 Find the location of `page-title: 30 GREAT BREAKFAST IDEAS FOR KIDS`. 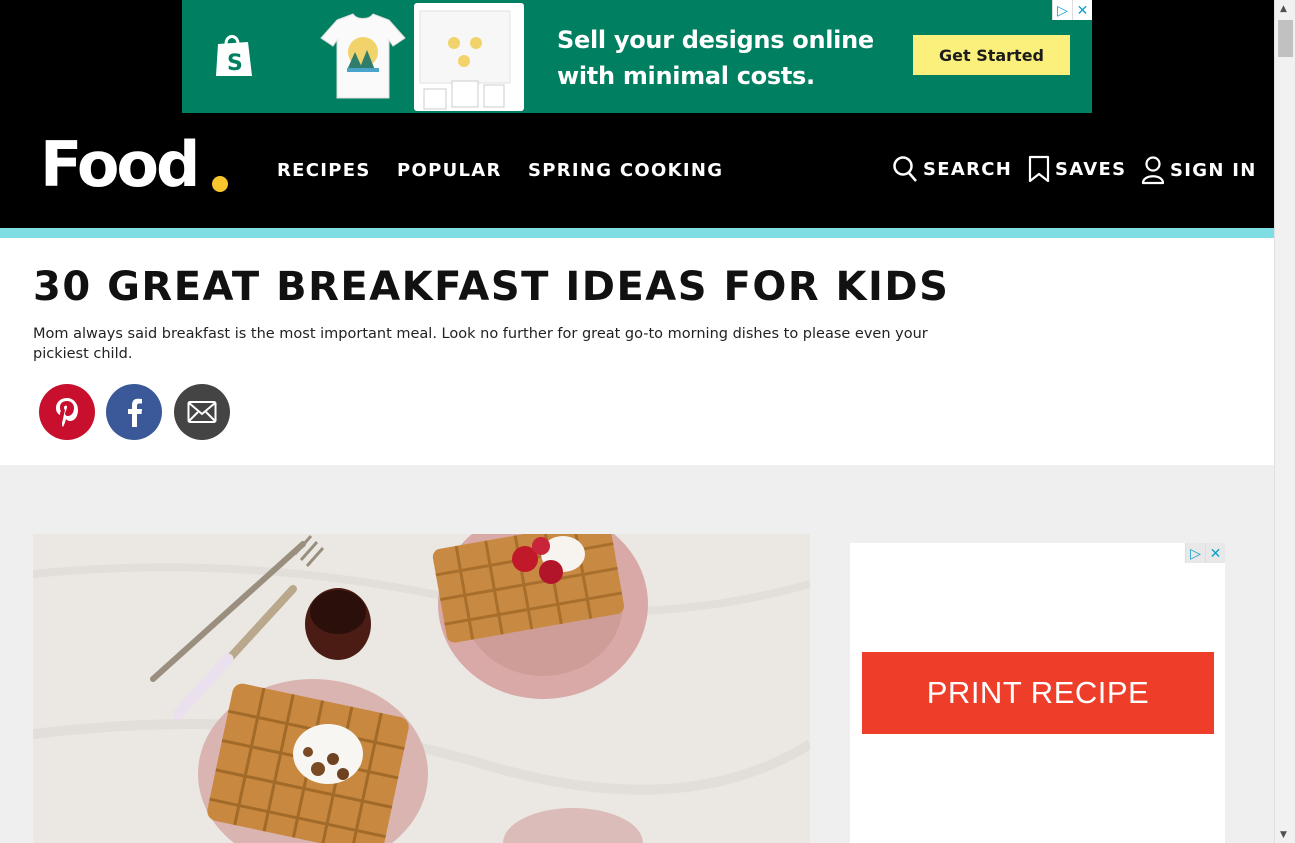

page-title: 30 GREAT BREAKFAST IDEAS FOR KIDS is located at coordinates (491, 287).